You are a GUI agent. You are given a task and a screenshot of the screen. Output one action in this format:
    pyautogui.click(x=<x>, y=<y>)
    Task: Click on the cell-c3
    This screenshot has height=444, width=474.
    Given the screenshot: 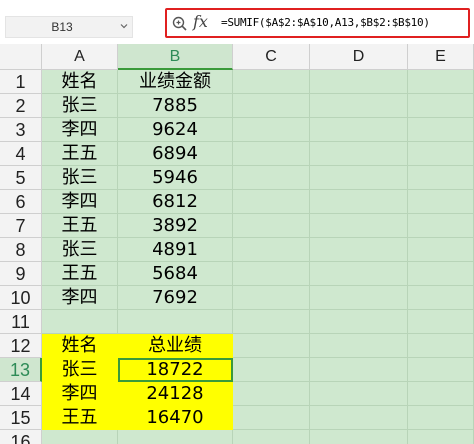 What is the action you would take?
    pyautogui.click(x=271, y=130)
    